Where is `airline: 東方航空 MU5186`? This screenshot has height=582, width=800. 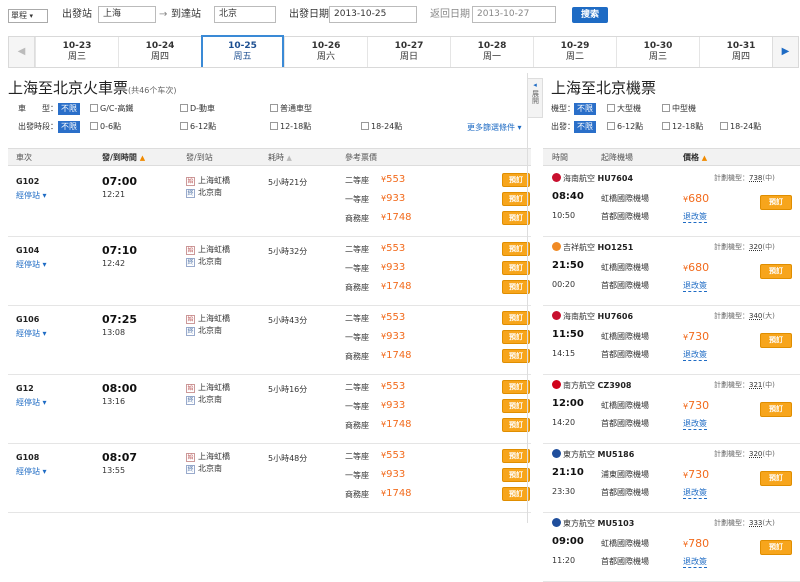 airline: 東方航空 MU5186 is located at coordinates (593, 454).